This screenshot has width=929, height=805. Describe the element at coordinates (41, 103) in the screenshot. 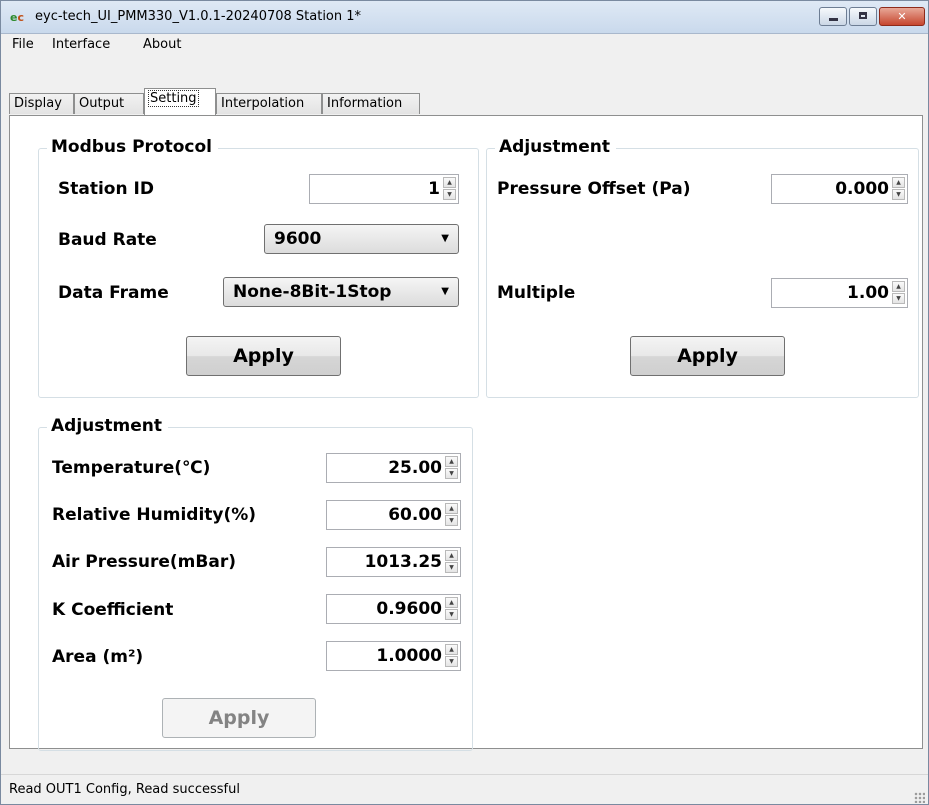

I see `tab-display: Display` at that location.